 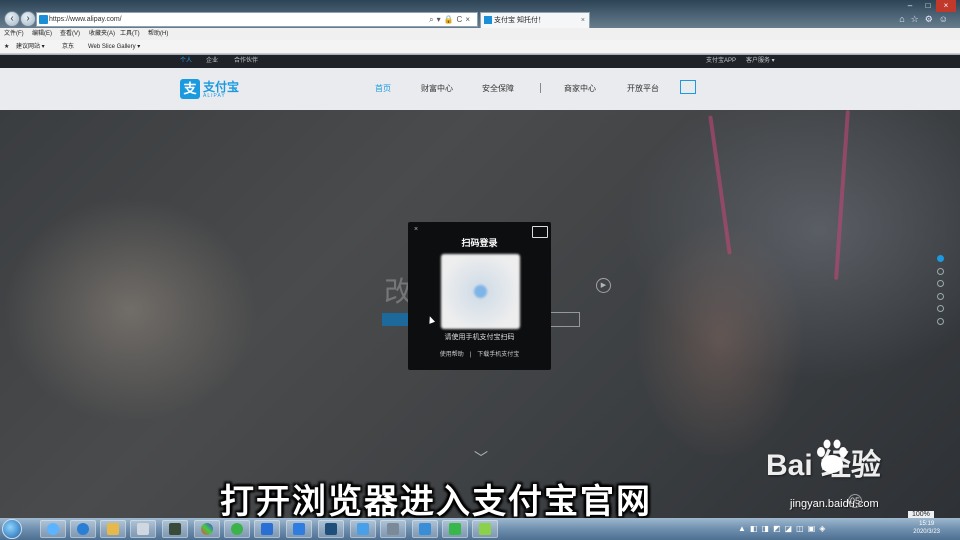 What do you see at coordinates (436, 502) in the screenshot?
I see `video-caption: 打开浏览器进入支付宝官网` at bounding box center [436, 502].